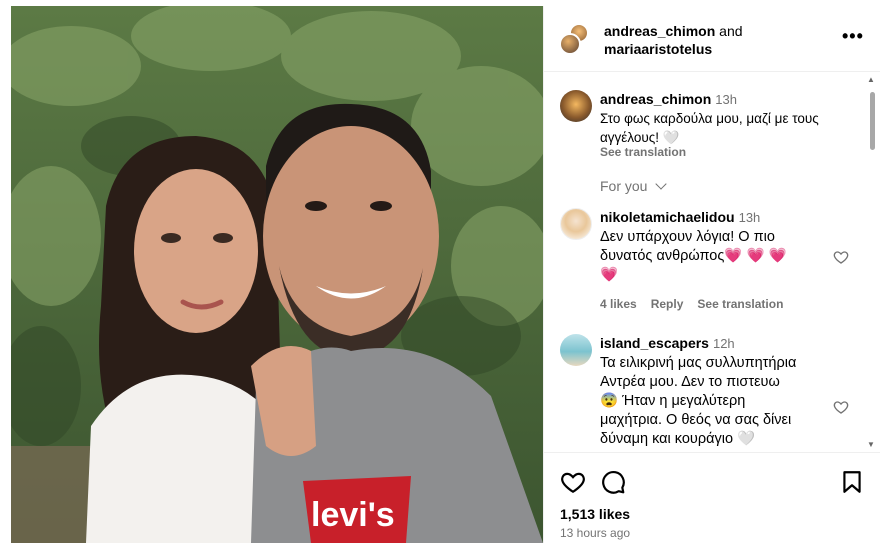 Image resolution: width=880 pixels, height=543 pixels. Describe the element at coordinates (871, 444) in the screenshot. I see `scroll-down-icon: ▼` at that location.